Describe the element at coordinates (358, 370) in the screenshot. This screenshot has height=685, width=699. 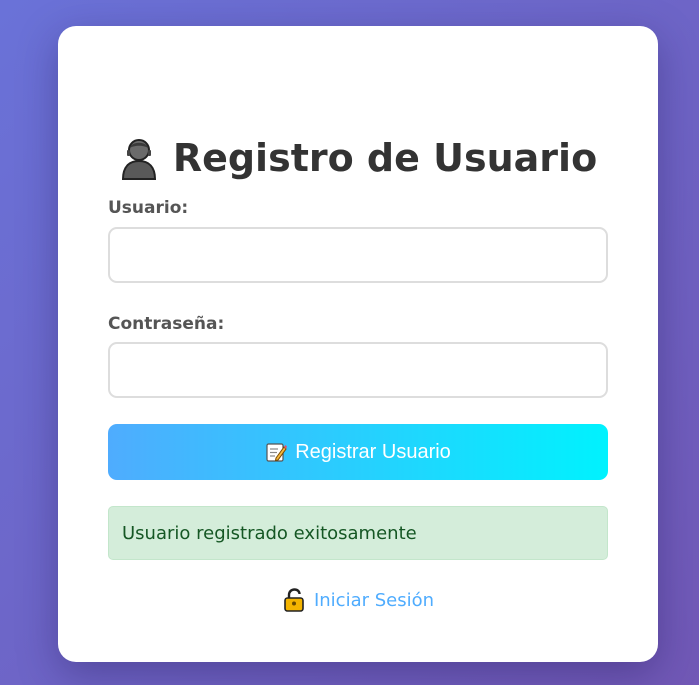
I see `password-input` at that location.